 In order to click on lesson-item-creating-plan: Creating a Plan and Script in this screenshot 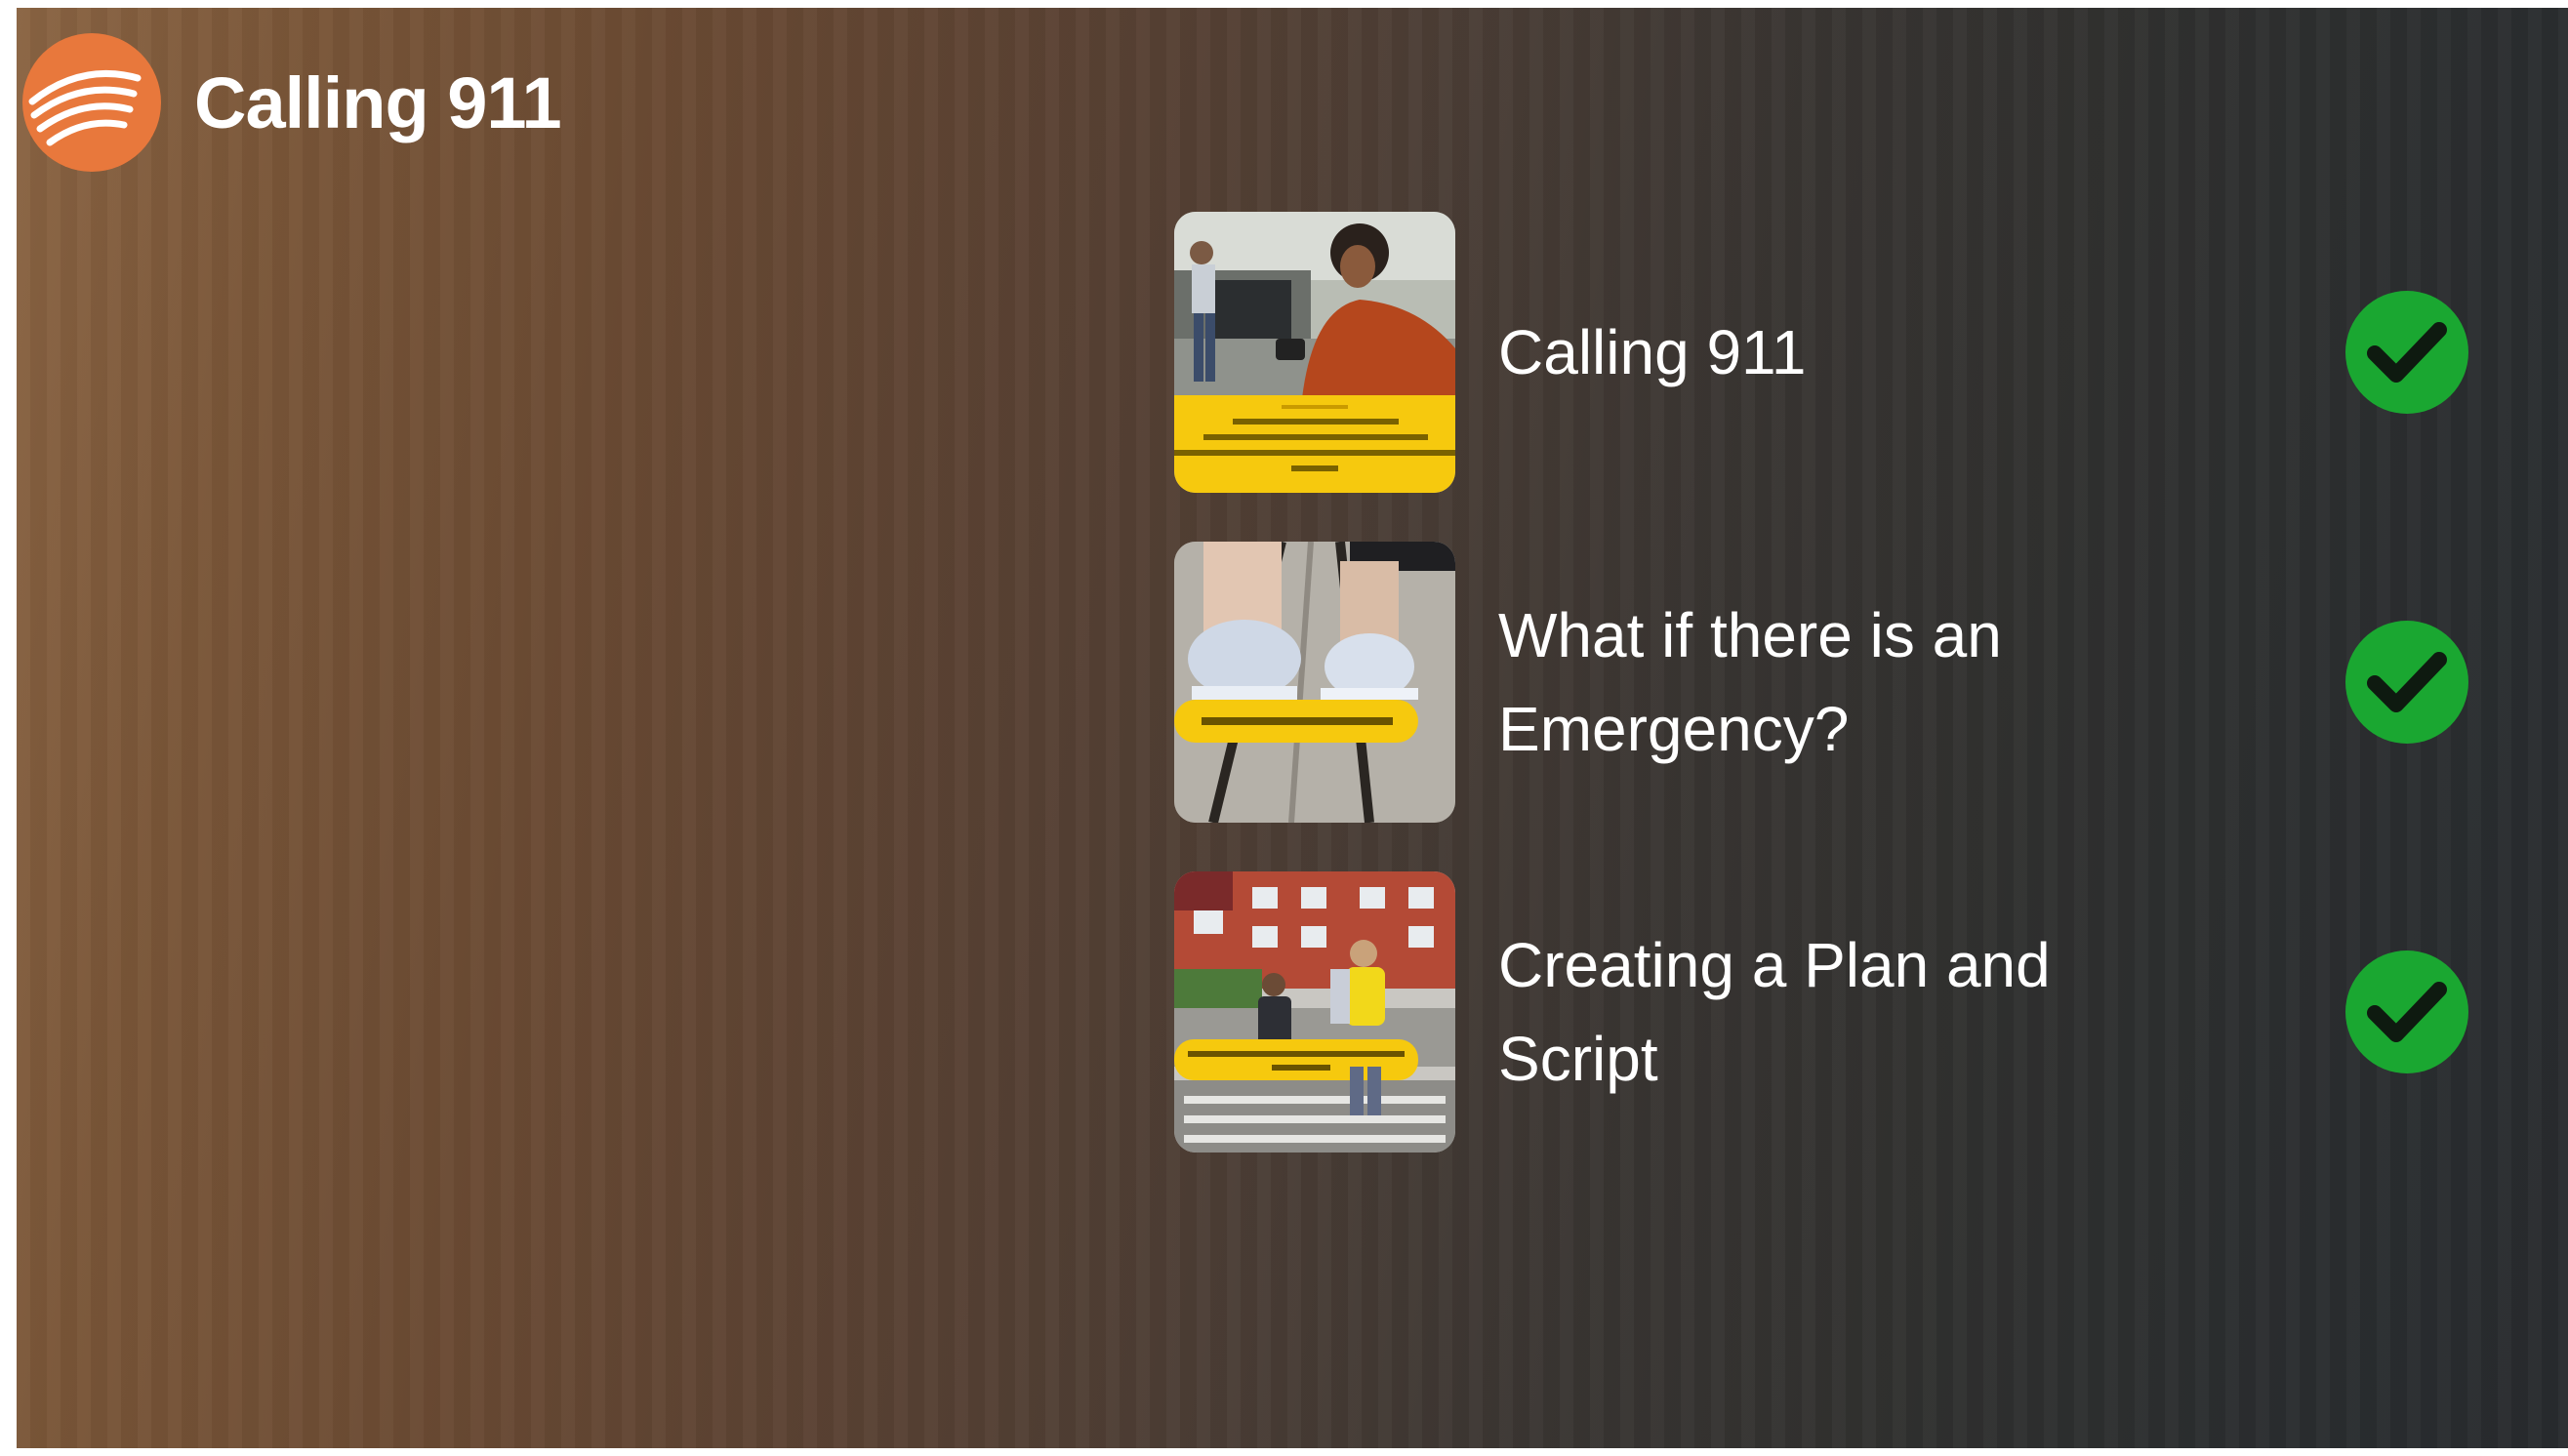, I will do `click(1828, 1011)`.